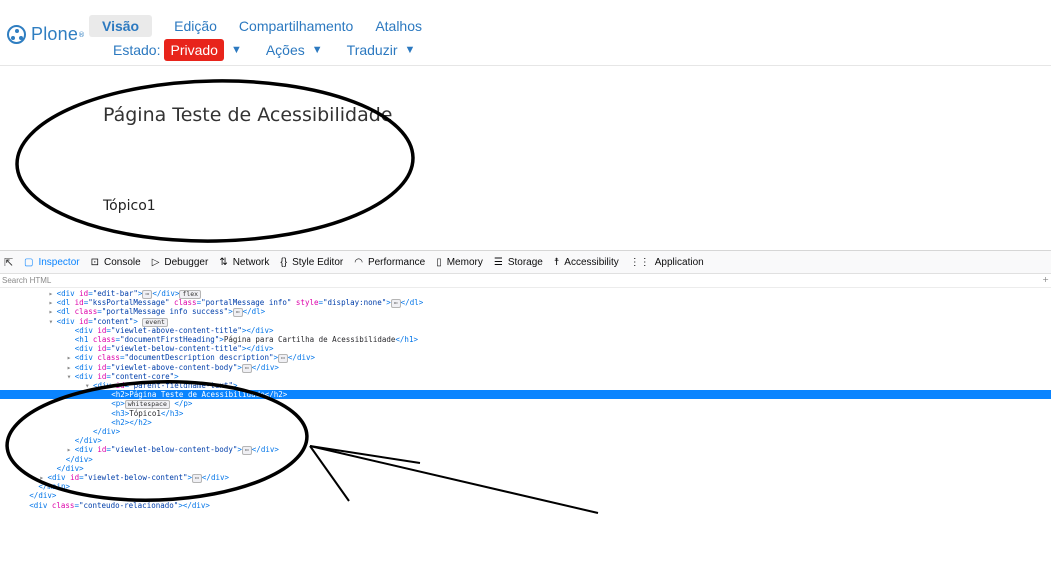 Image resolution: width=1051 pixels, height=570 pixels. I want to click on devtools-tab-label: Network, so click(251, 262).